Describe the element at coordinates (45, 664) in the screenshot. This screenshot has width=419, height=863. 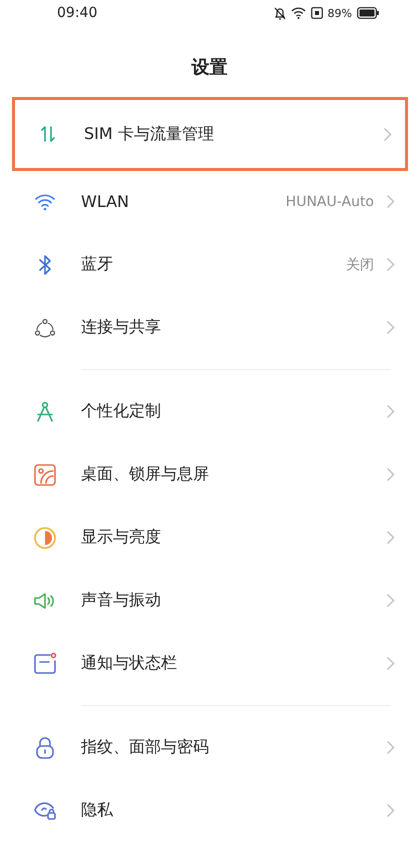
I see `notification-panel-icon` at that location.